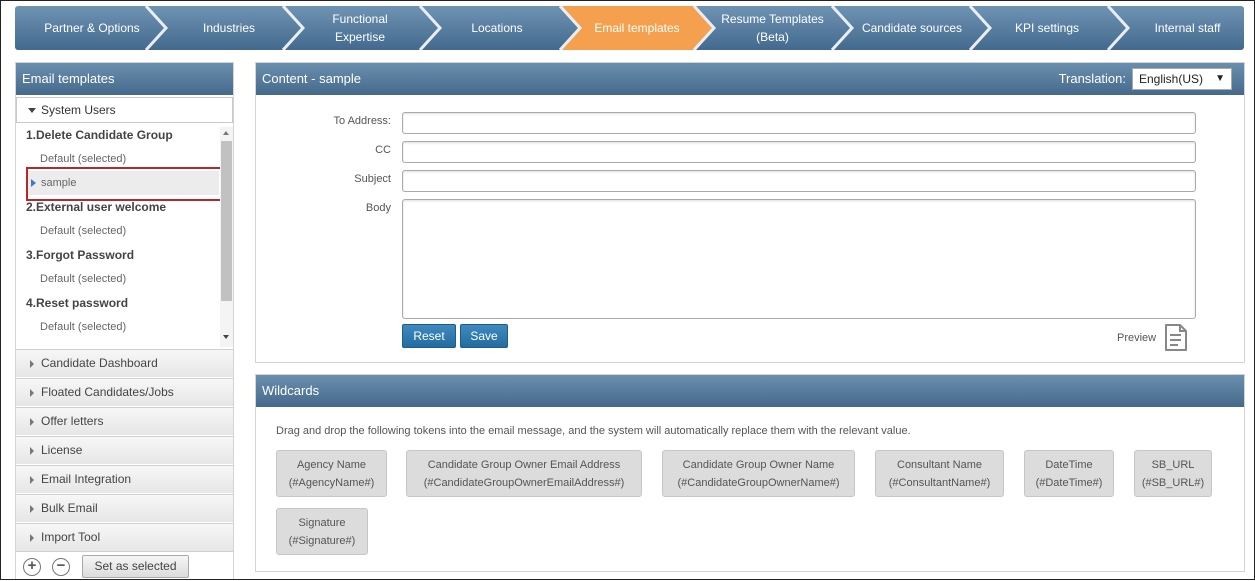 This screenshot has width=1255, height=581. I want to click on wildcard-token: Signature (#Signature#), so click(322, 531).